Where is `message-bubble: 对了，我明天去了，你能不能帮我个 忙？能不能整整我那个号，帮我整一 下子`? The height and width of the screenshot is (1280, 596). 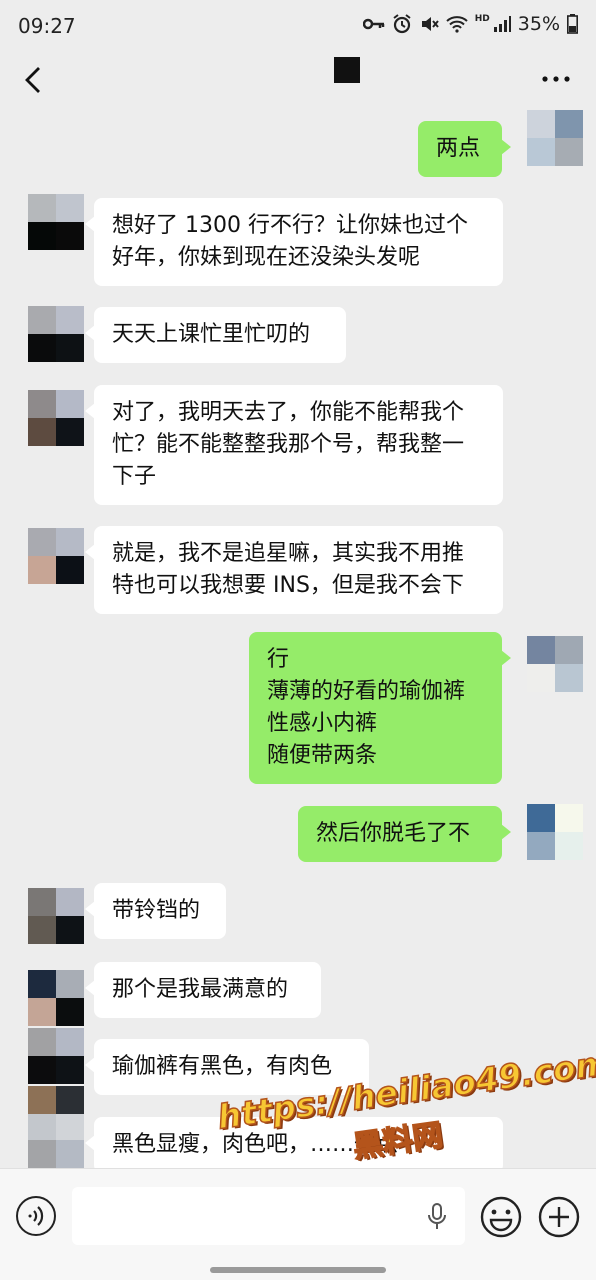
message-bubble: 对了，我明天去了，你能不能帮我个 忙？能不能整整我那个号，帮我整一 下子 is located at coordinates (294, 445).